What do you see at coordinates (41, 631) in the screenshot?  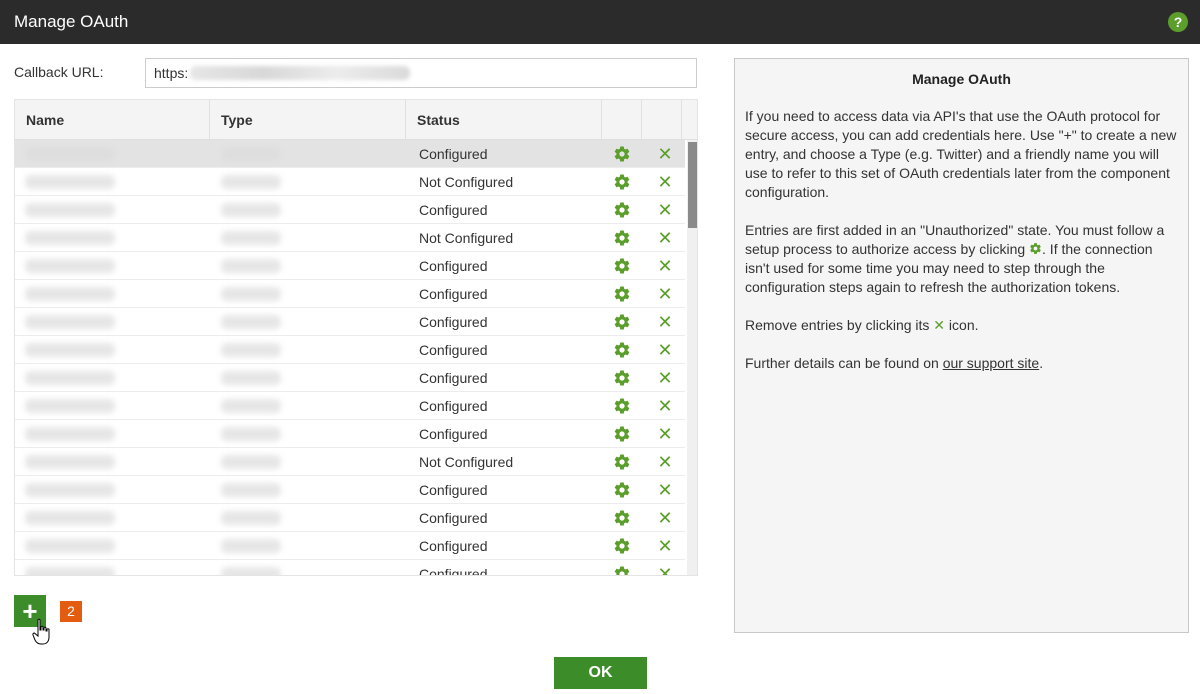 I see `hand-cursor-icon` at bounding box center [41, 631].